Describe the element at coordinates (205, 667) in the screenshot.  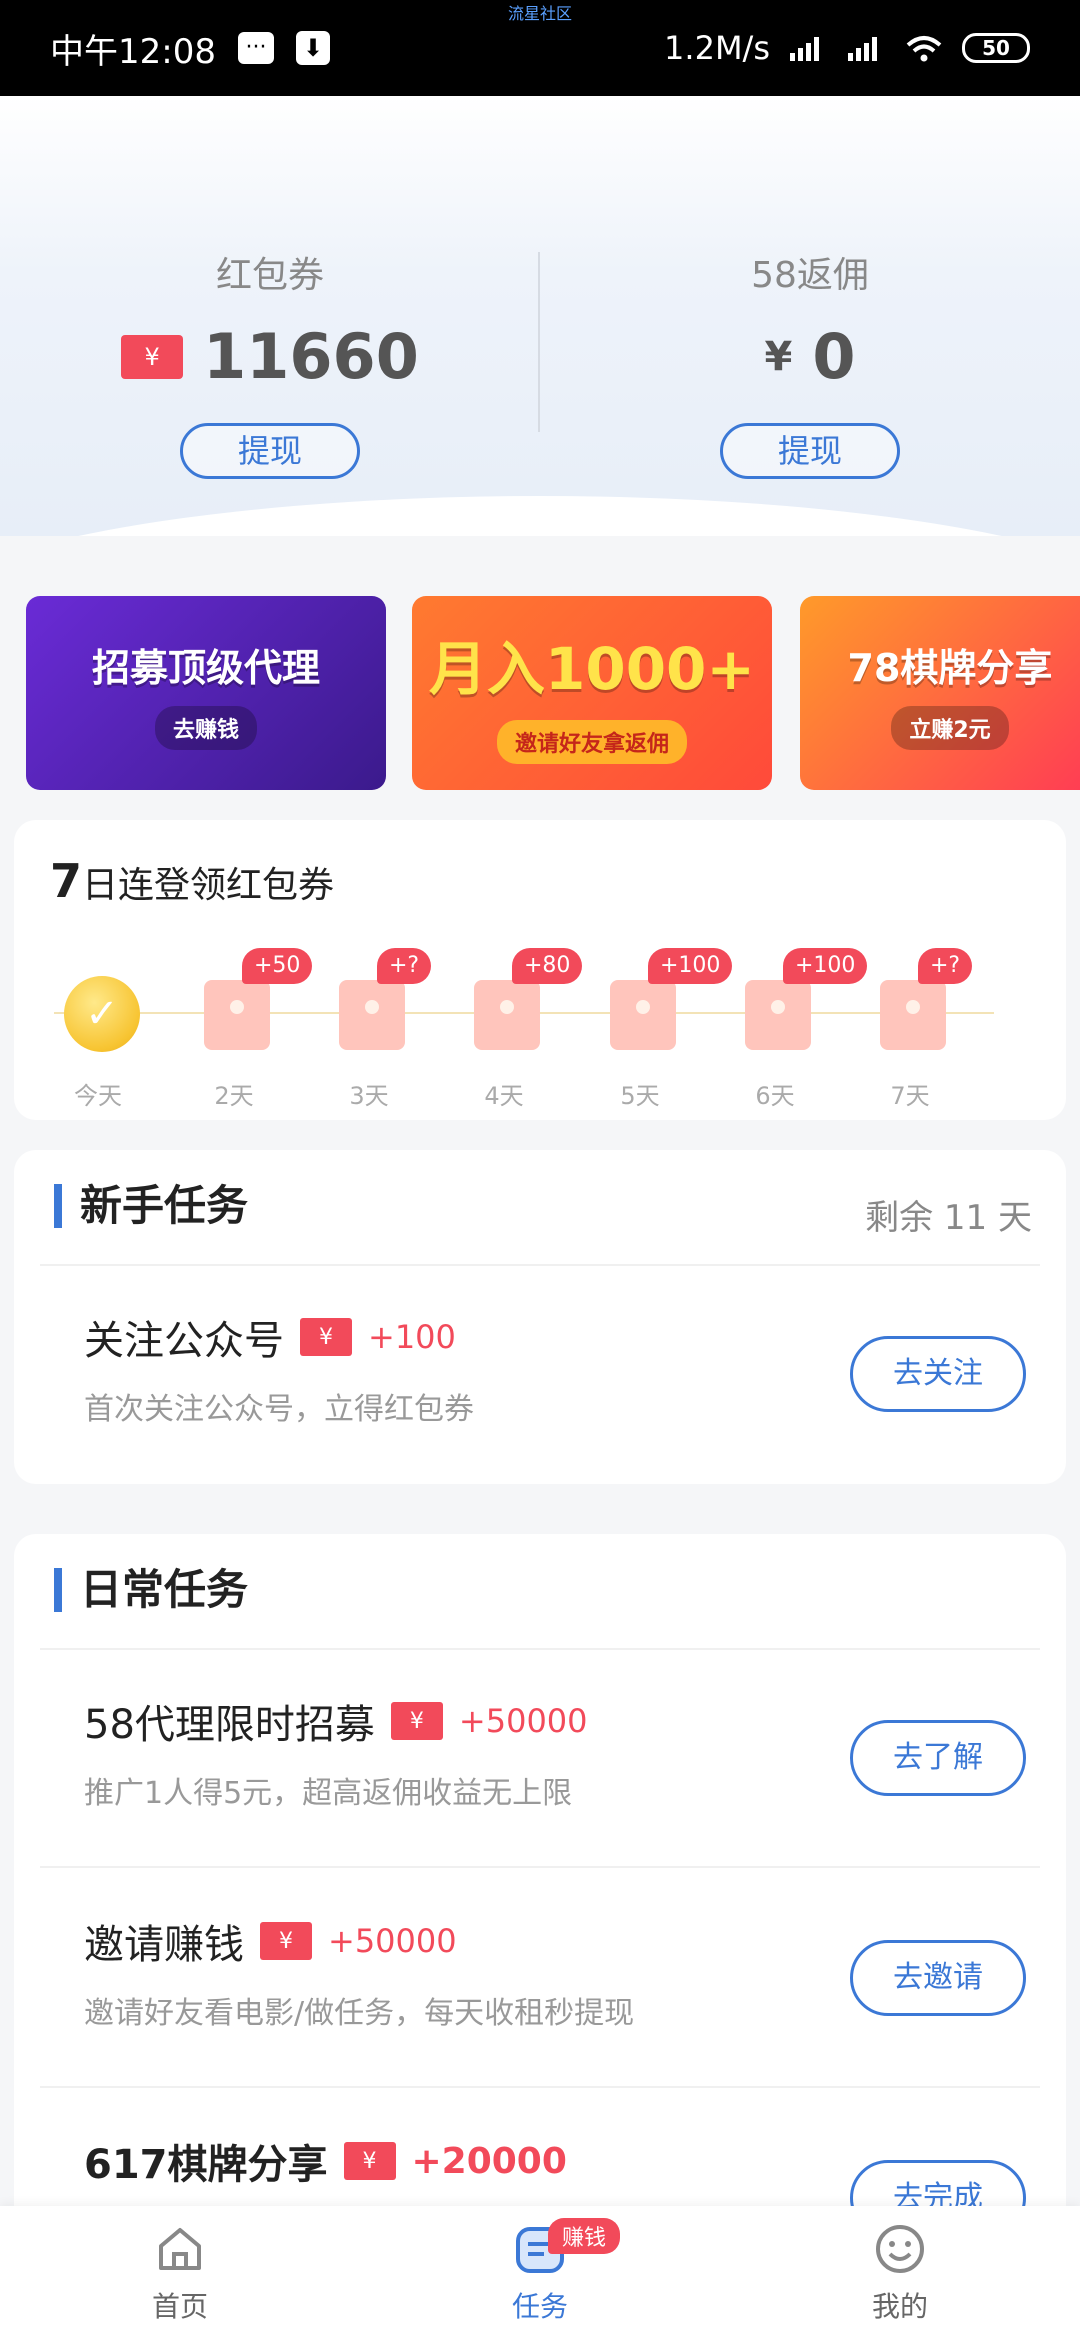
I see `banner-main: 招募顶级代理` at that location.